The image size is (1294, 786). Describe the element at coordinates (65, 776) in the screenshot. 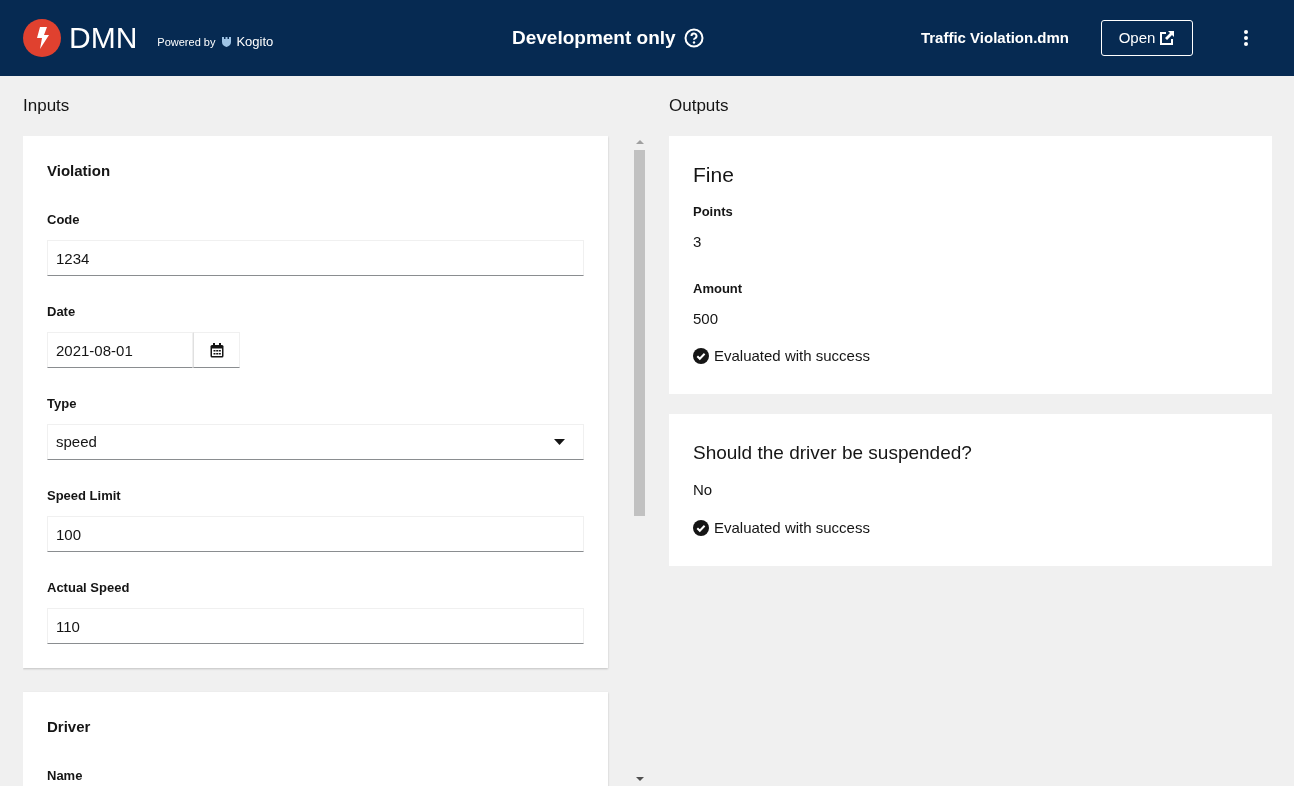

I see `field-label: Name` at that location.